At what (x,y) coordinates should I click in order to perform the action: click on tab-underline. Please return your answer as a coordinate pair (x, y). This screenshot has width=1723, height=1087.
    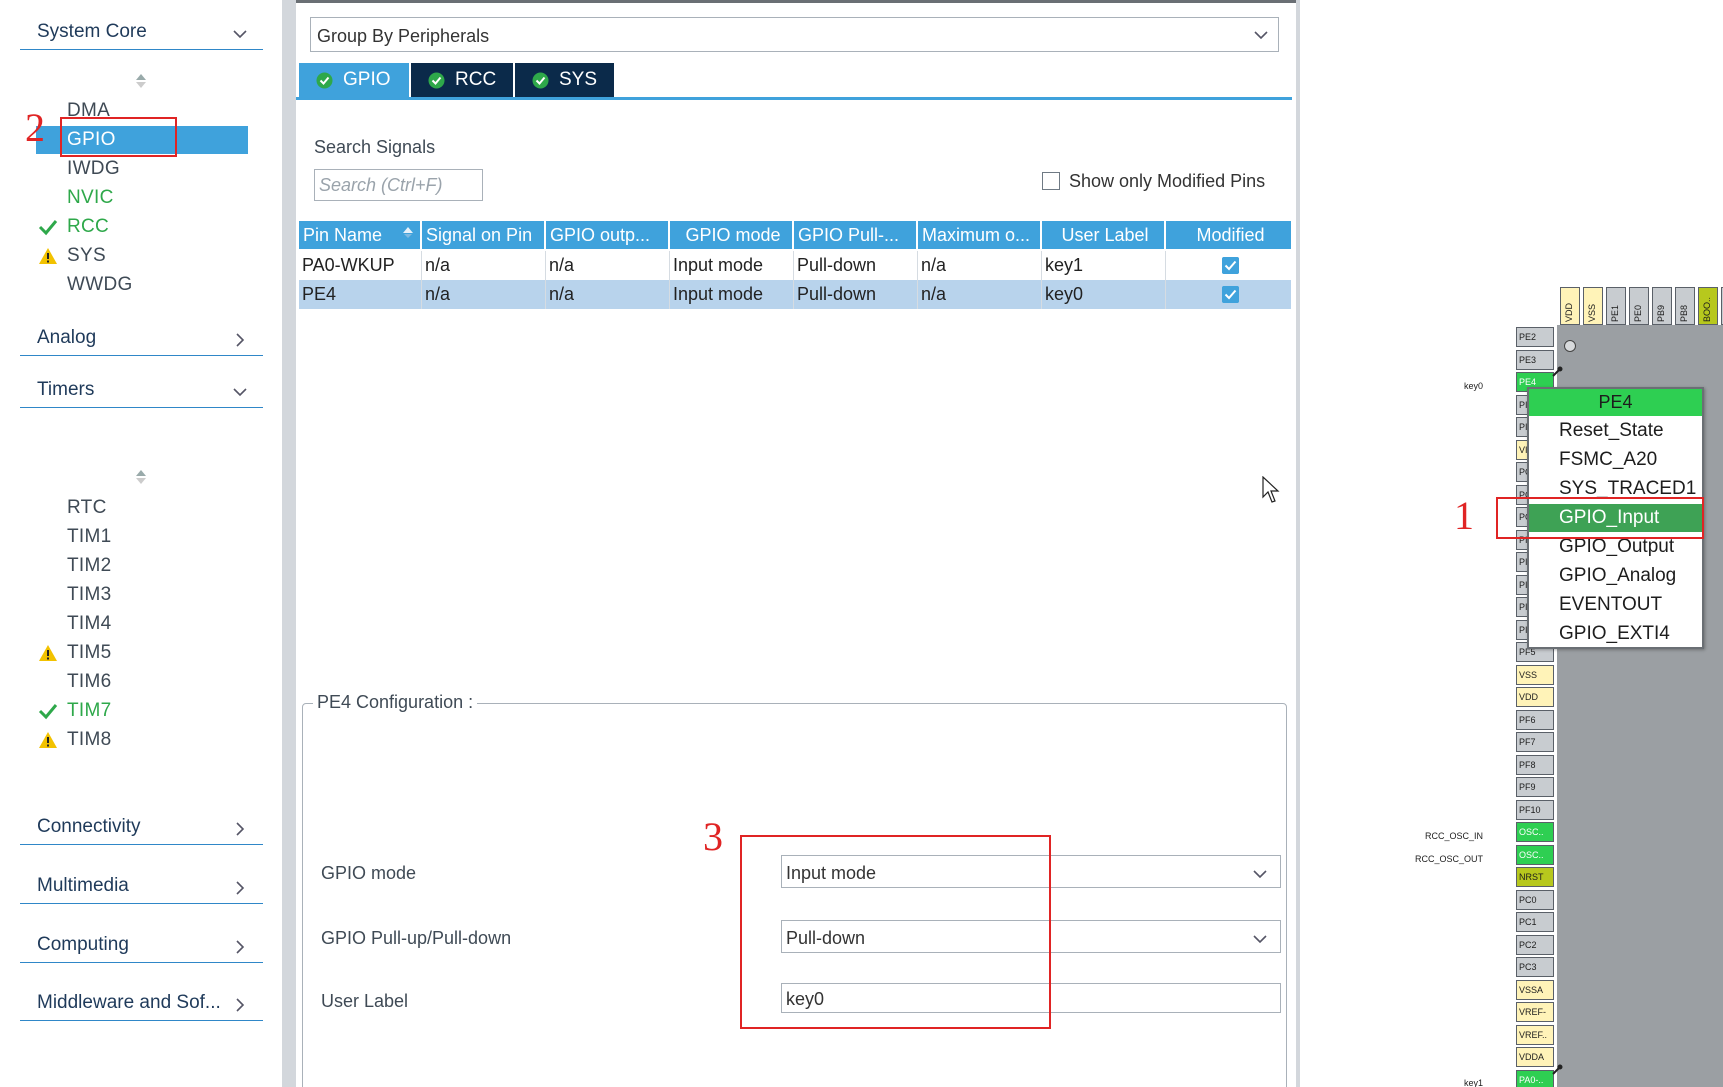
    Looking at the image, I should click on (794, 98).